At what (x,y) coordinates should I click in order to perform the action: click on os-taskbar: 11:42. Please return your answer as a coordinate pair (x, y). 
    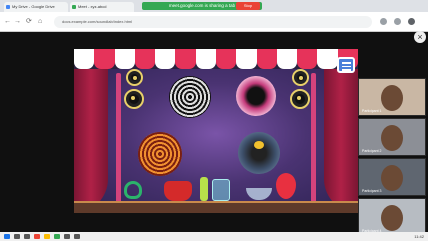
    Looking at the image, I should click on (214, 236).